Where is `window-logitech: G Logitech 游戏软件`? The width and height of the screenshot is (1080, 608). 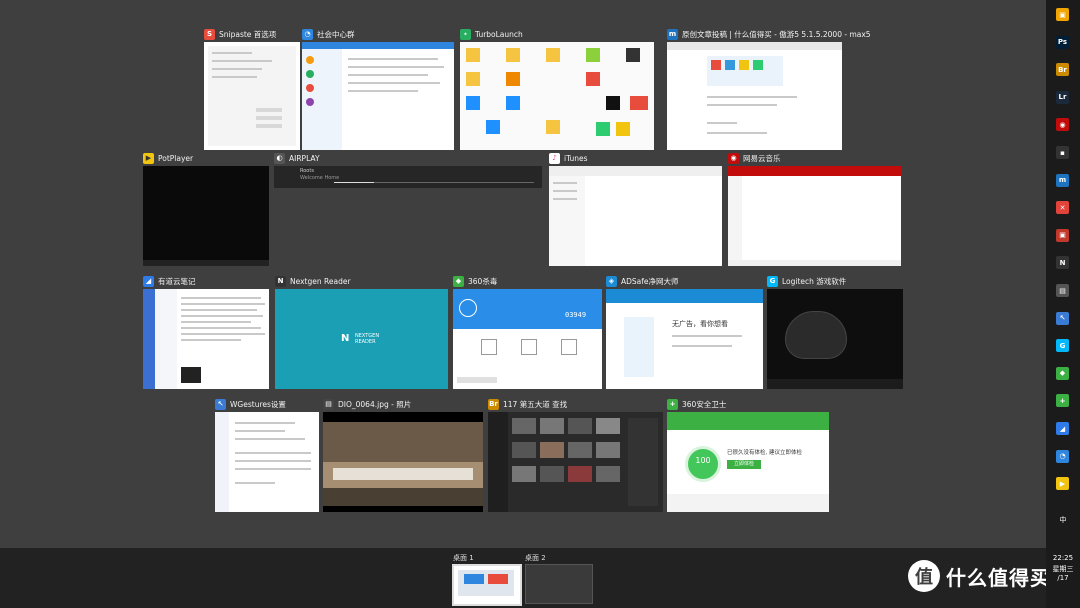
window-logitech: G Logitech 游戏软件 is located at coordinates (835, 331).